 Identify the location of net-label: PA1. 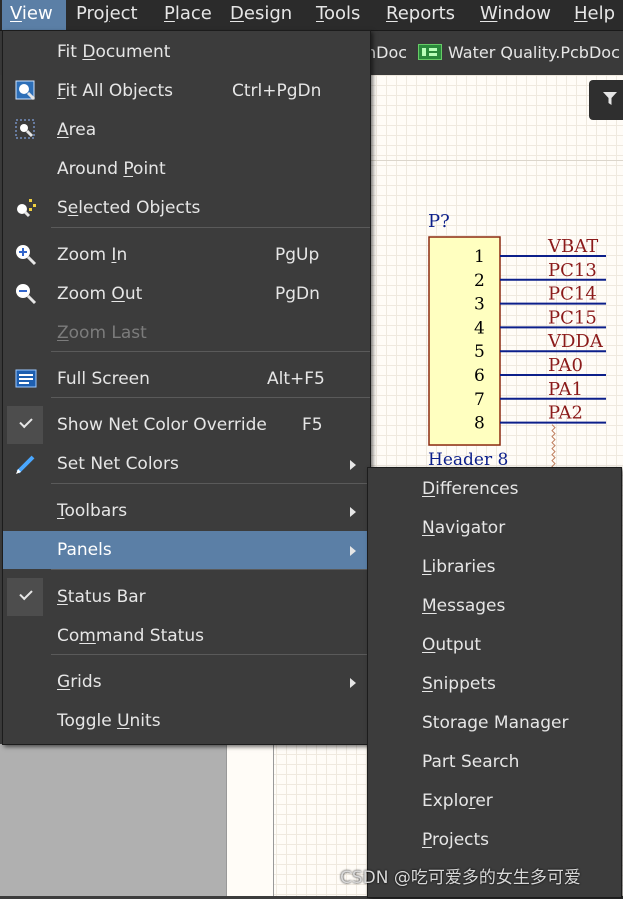
(565, 389).